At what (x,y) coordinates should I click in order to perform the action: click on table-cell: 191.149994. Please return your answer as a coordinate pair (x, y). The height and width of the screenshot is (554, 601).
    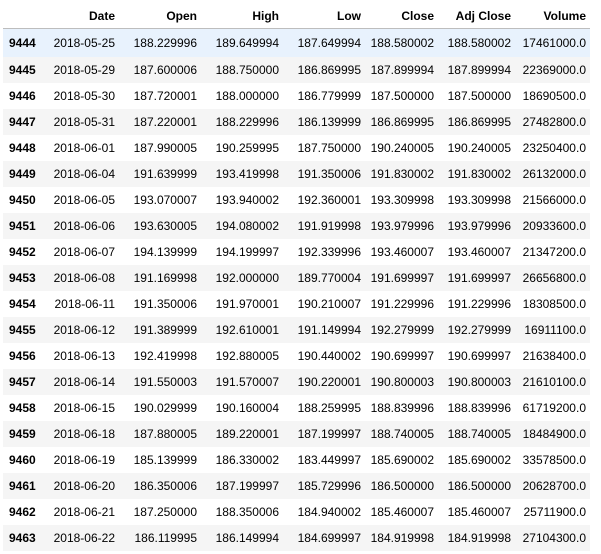
    Looking at the image, I should click on (324, 329).